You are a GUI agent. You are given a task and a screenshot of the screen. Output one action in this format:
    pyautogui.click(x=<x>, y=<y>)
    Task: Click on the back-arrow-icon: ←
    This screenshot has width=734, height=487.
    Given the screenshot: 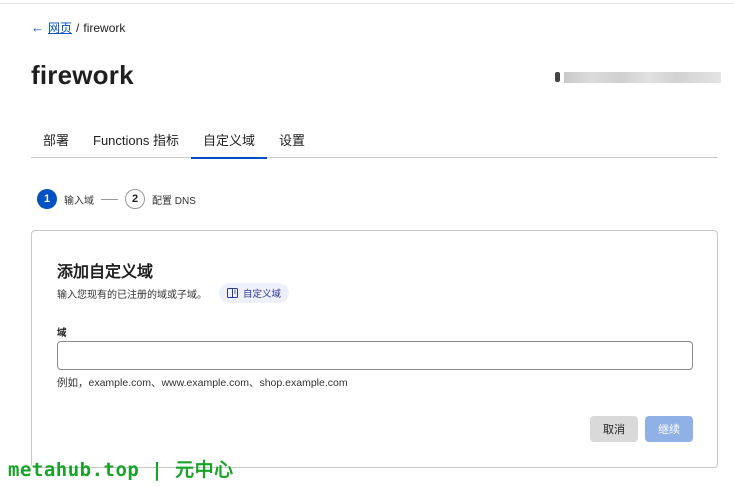 What is the action you would take?
    pyautogui.click(x=37, y=27)
    